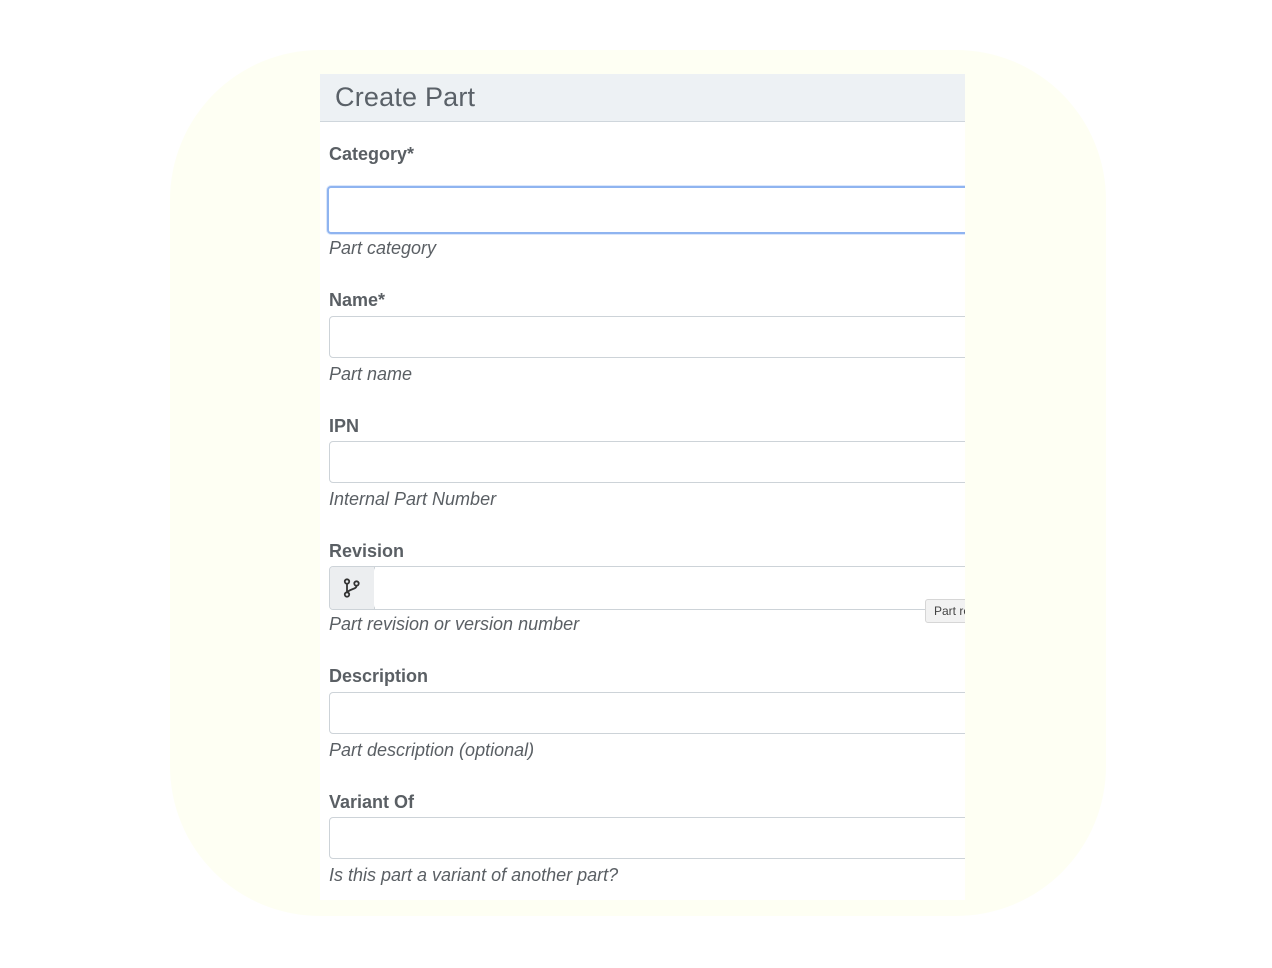 This screenshot has width=1272, height=968. What do you see at coordinates (413, 499) in the screenshot?
I see `ipn-help: Internal Part Number` at bounding box center [413, 499].